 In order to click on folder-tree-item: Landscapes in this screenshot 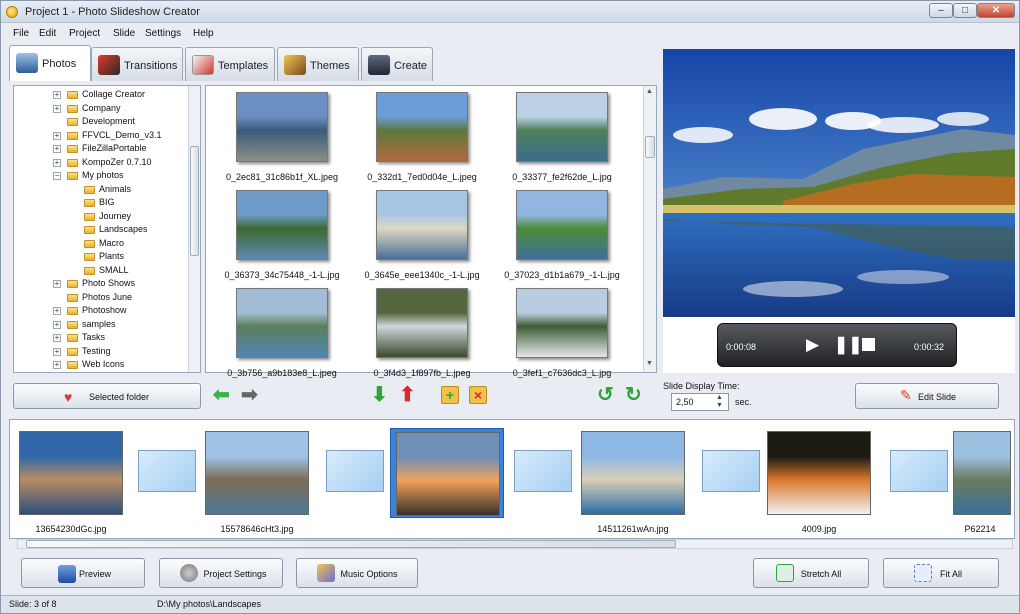, I will do `click(100, 229)`.